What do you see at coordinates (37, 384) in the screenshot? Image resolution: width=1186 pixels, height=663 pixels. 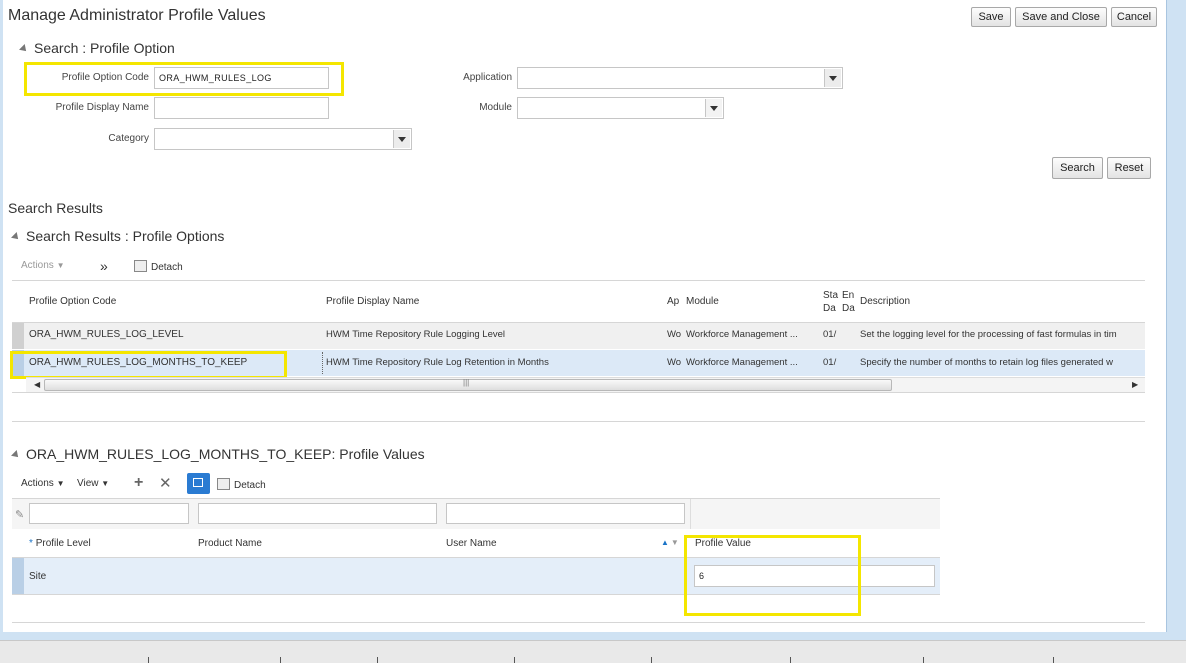 I see `scroll-left-icon: ◀` at bounding box center [37, 384].